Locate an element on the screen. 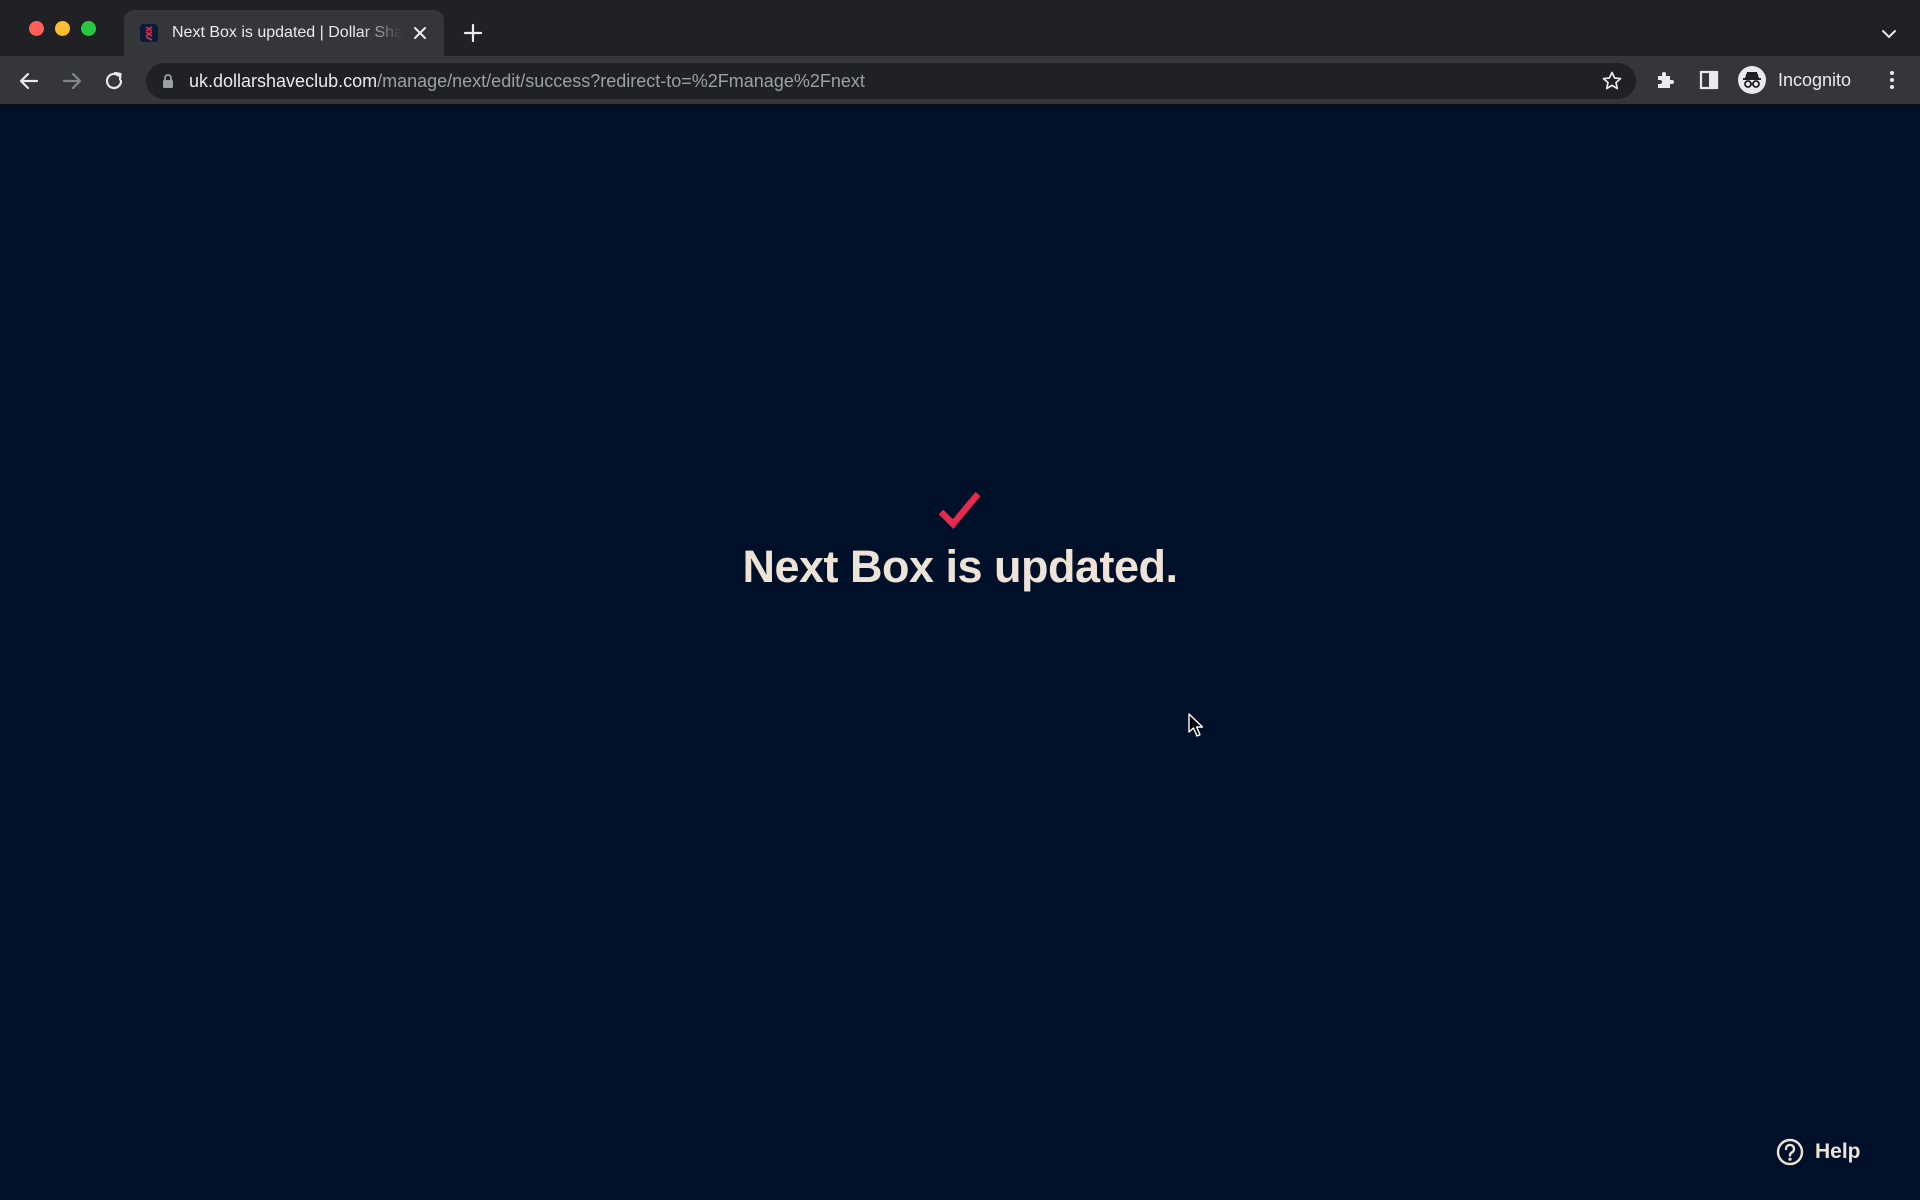 The width and height of the screenshot is (1920, 1200). tab-title: Next Box is updated | Dollar Shave Club is located at coordinates (287, 32).